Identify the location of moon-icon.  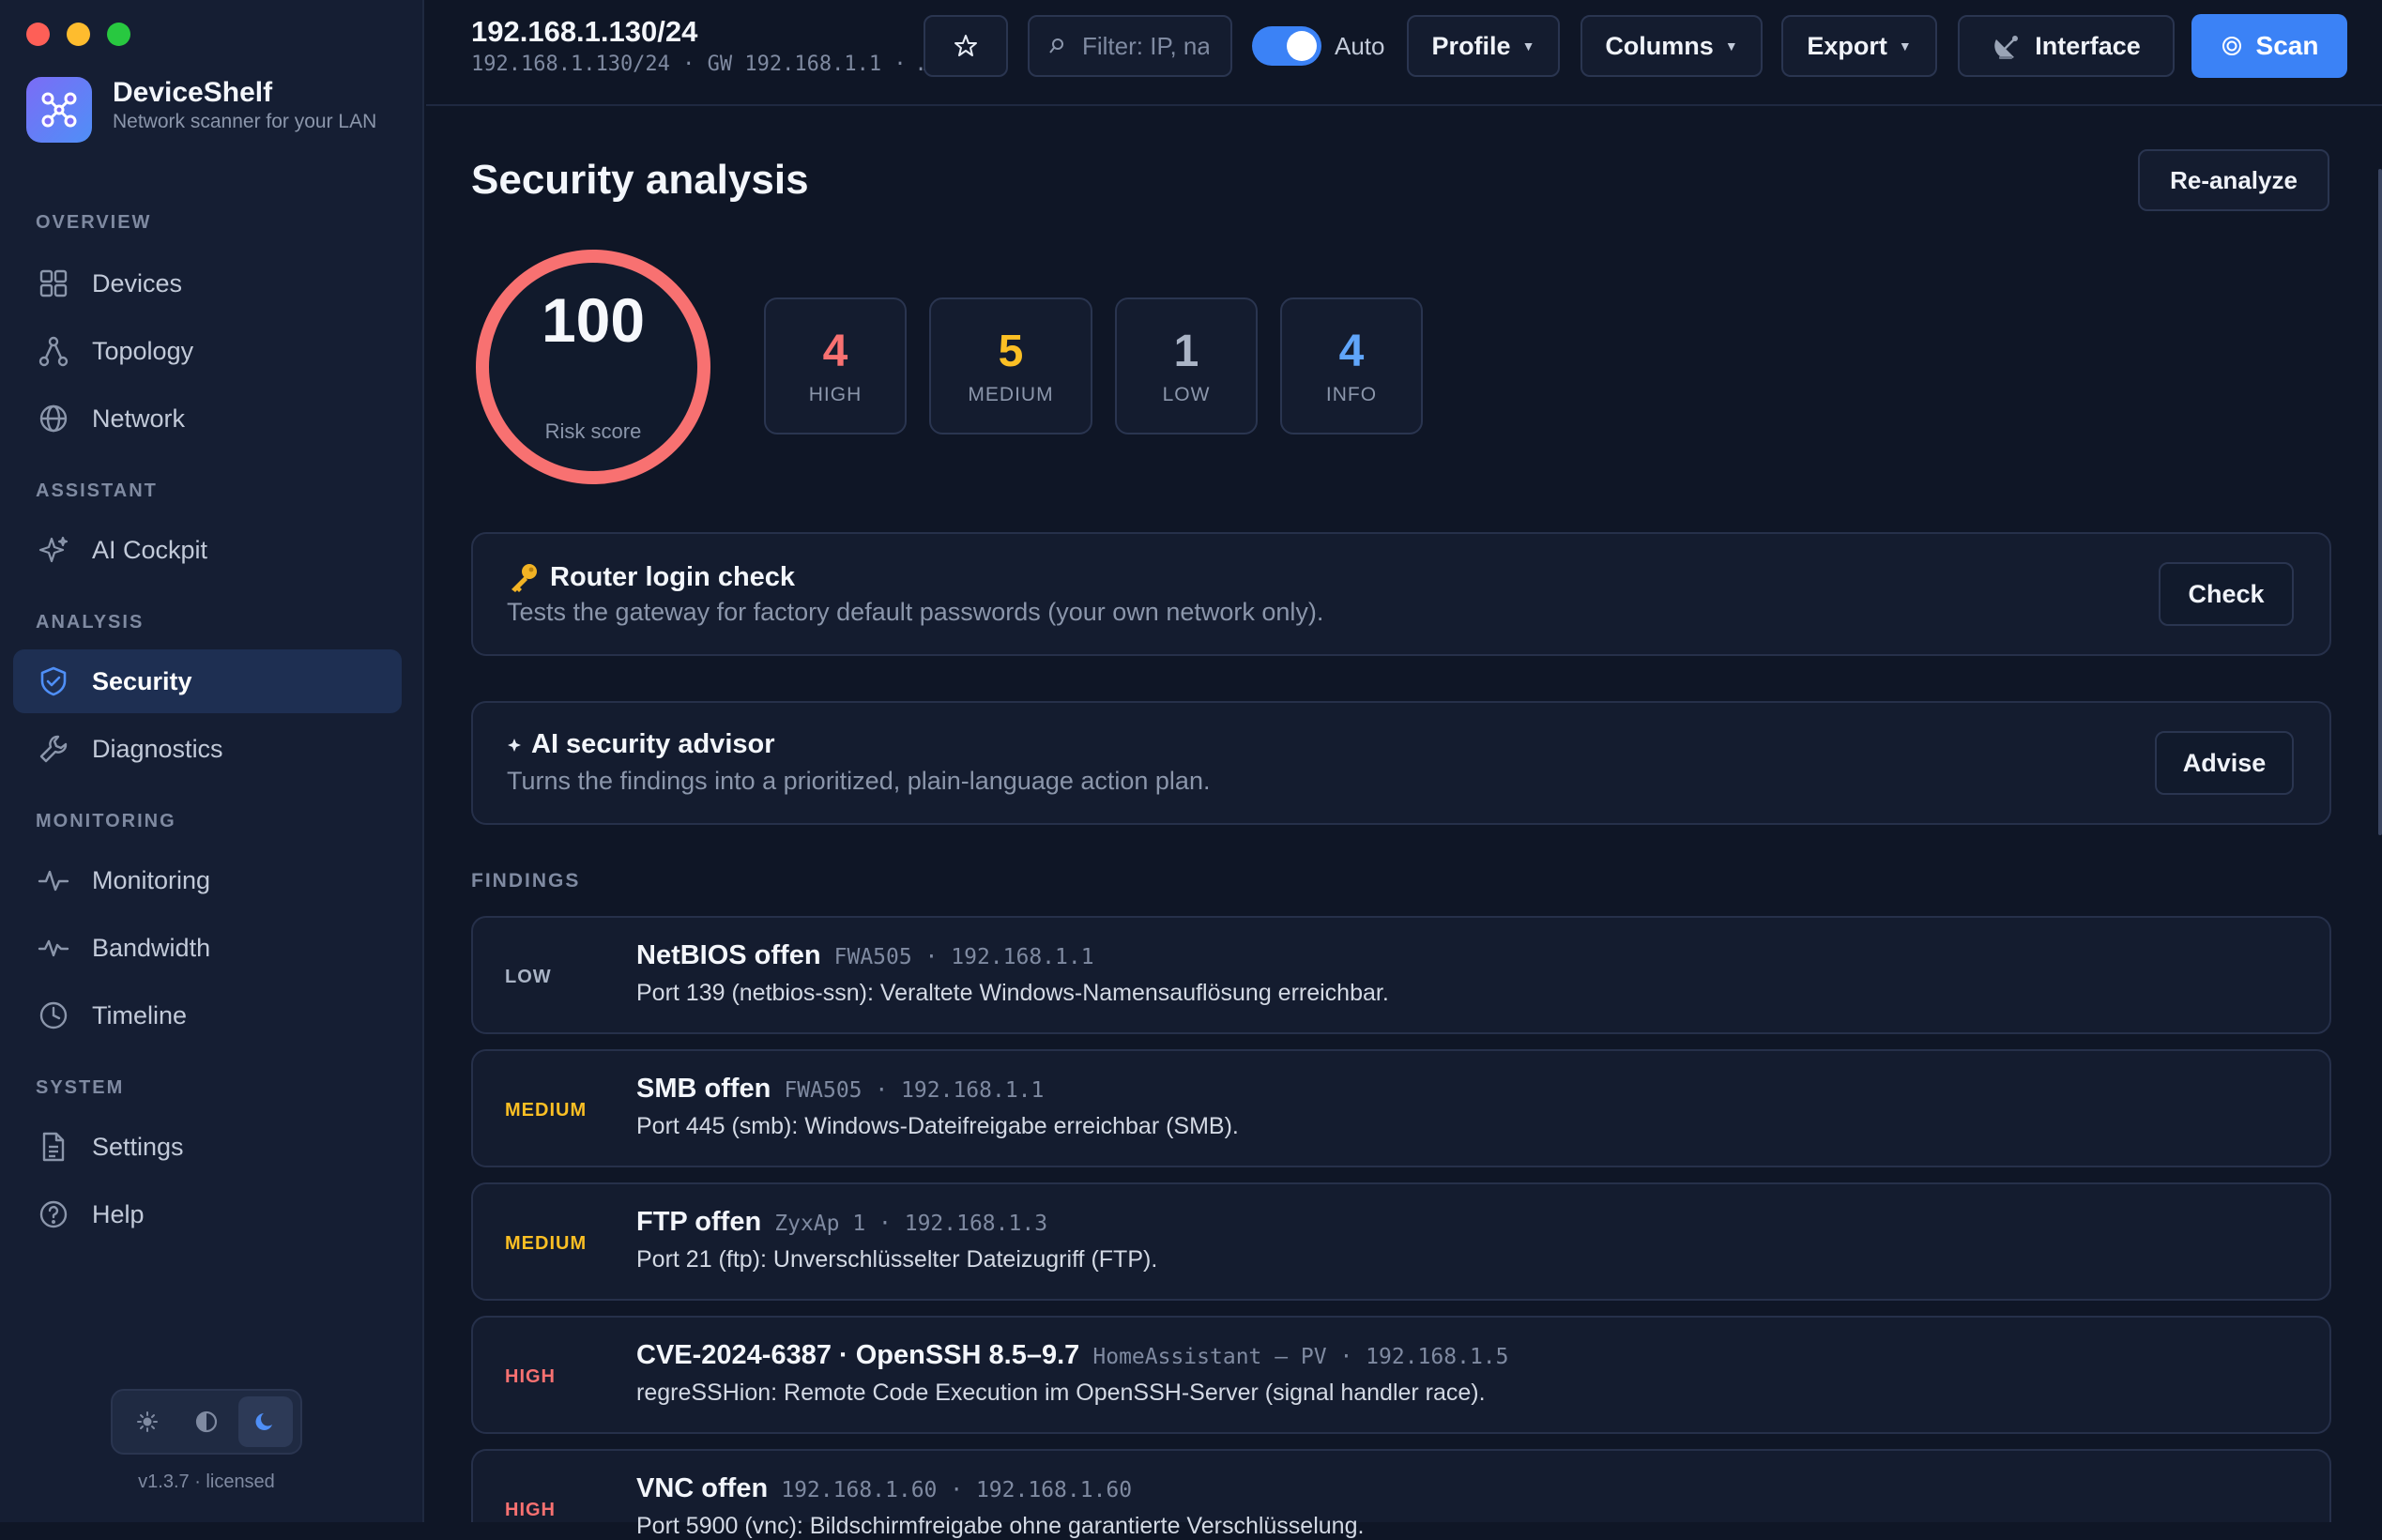
(263, 1421).